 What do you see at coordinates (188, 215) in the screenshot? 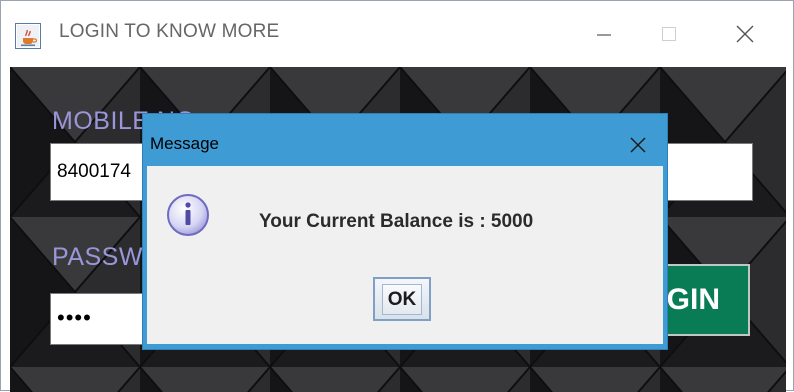
I see `info-icon` at bounding box center [188, 215].